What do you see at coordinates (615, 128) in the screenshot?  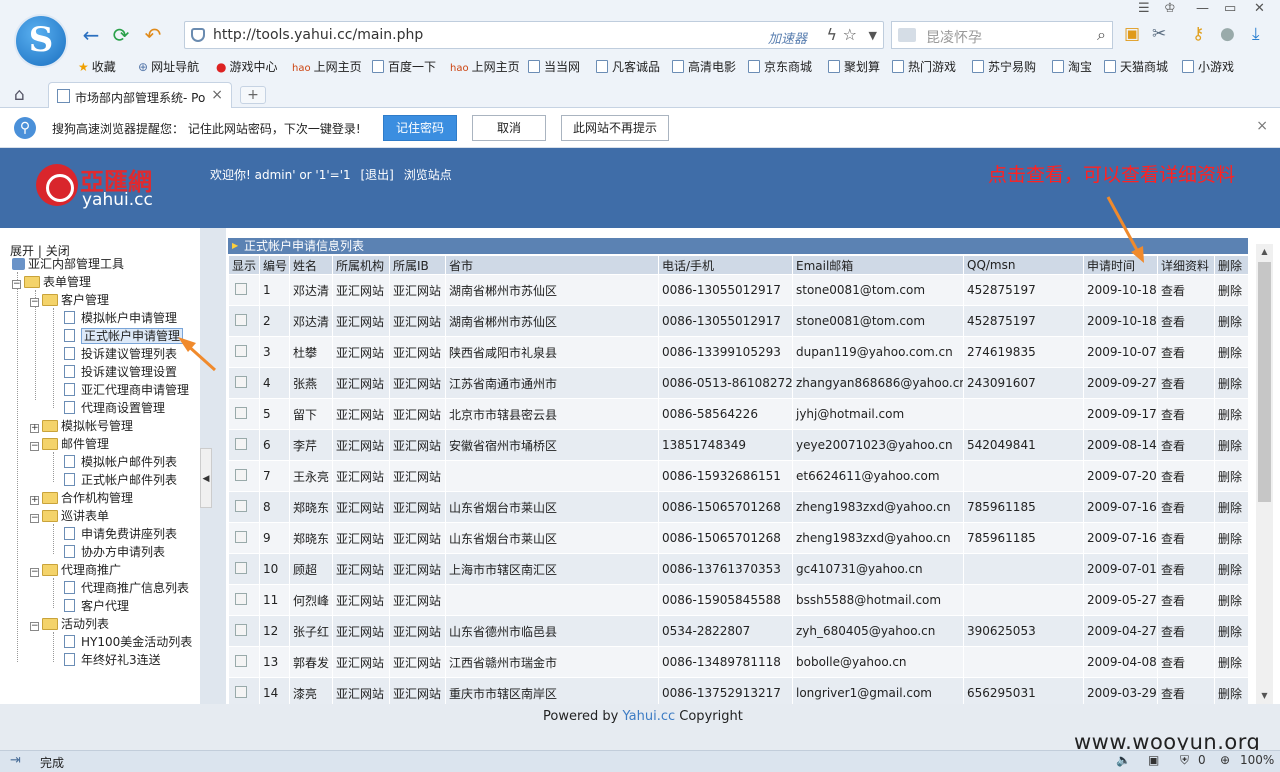 I see `never-remind-button: 此网站不再提示` at bounding box center [615, 128].